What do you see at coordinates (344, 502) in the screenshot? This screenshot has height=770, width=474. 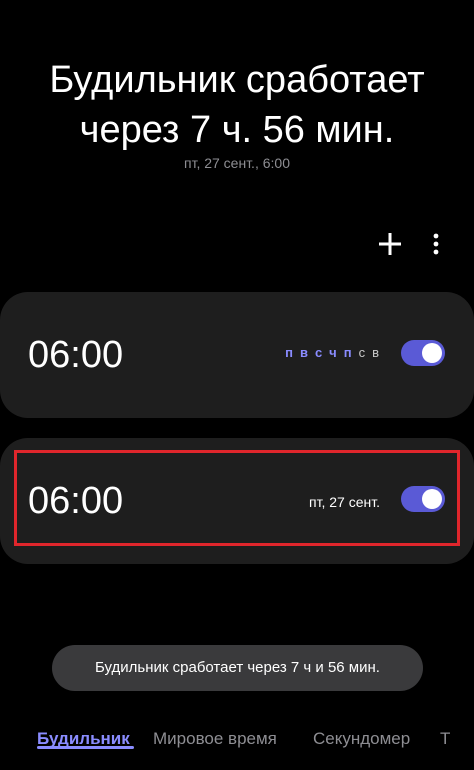 I see `alarm-date: пт, 27 сент.` at bounding box center [344, 502].